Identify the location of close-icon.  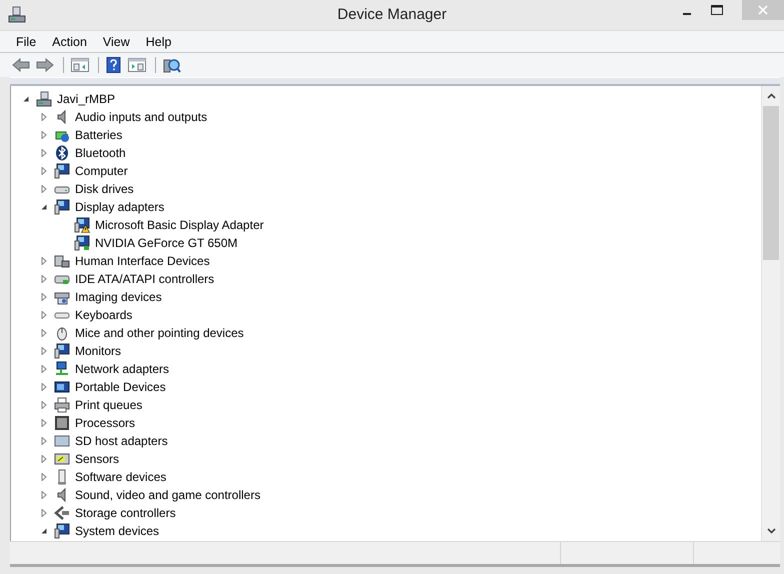
(763, 10).